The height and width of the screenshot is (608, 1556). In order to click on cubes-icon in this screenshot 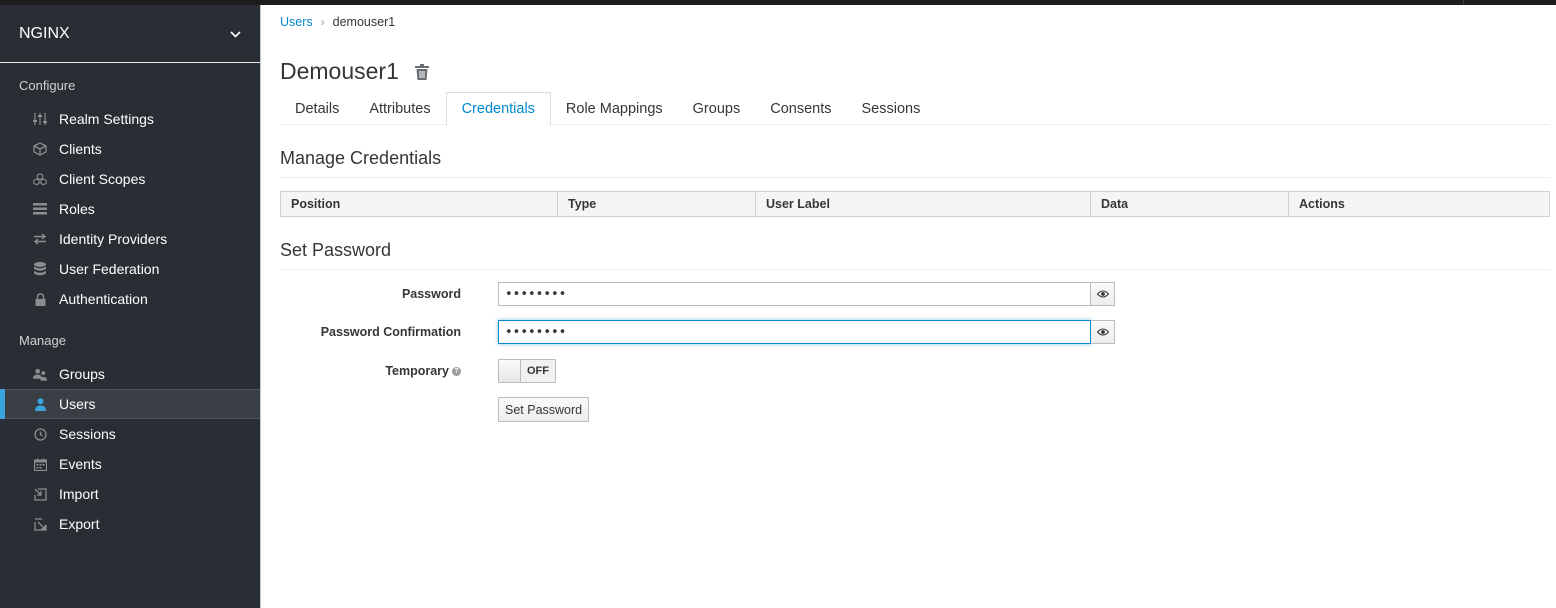, I will do `click(40, 179)`.